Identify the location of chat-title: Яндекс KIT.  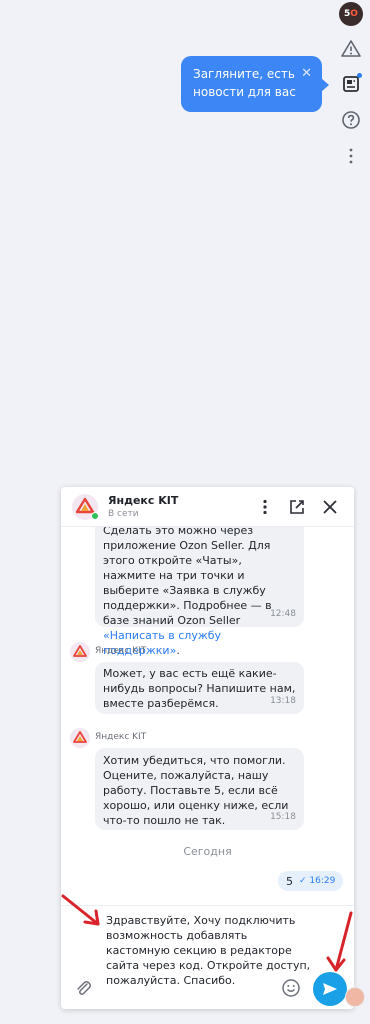
(143, 500).